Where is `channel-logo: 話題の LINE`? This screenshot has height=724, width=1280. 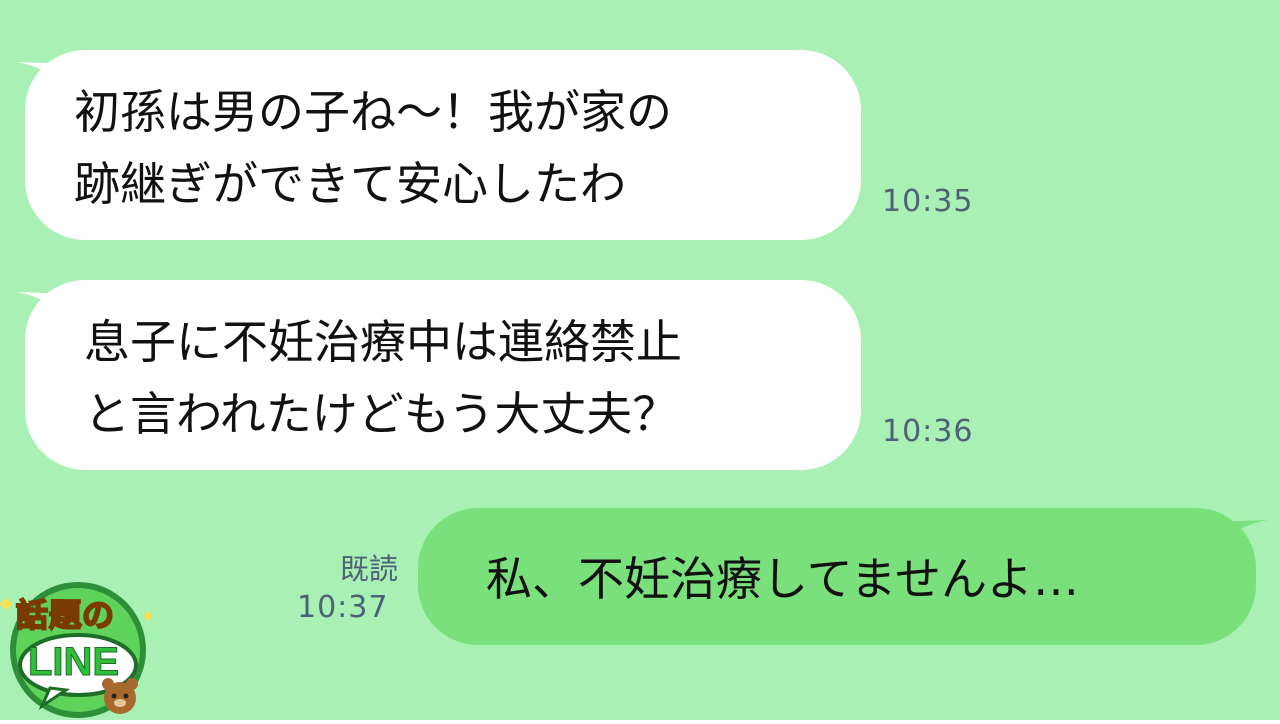
channel-logo: 話題の LINE is located at coordinates (80, 645).